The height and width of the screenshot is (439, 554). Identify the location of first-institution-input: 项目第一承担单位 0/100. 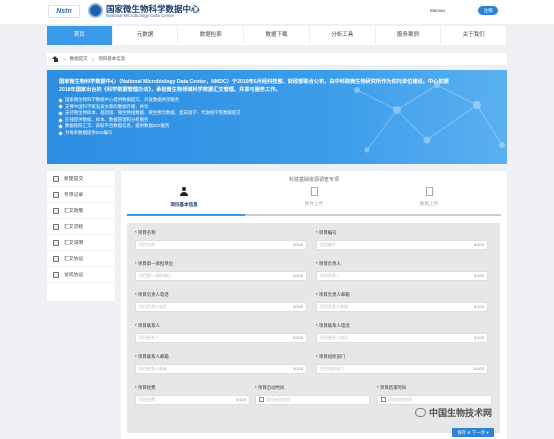
(221, 276).